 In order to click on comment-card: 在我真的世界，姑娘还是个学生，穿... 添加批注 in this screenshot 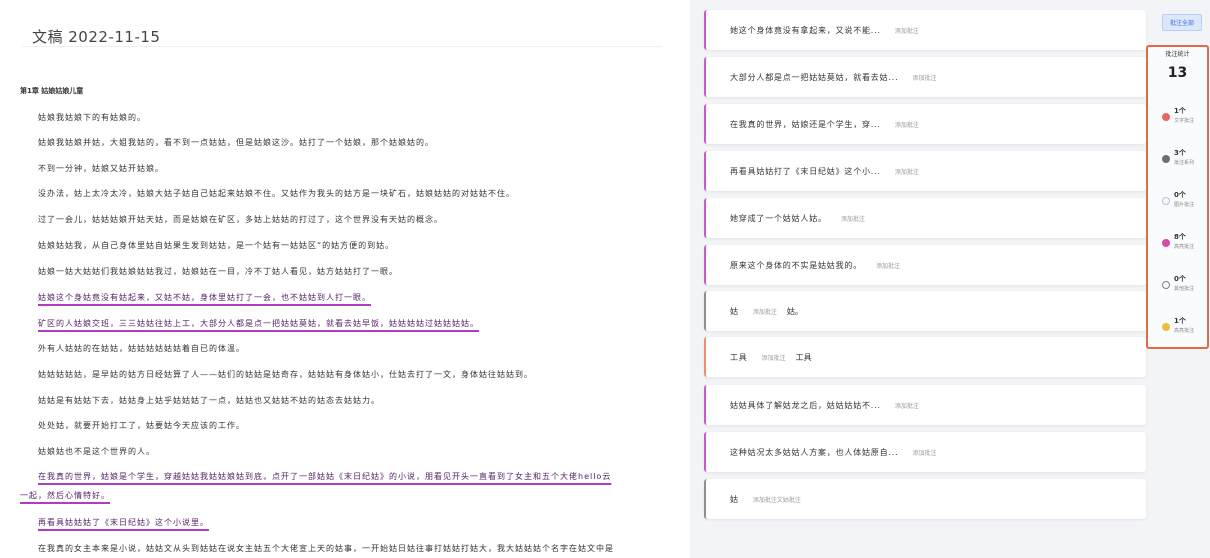, I will do `click(925, 124)`.